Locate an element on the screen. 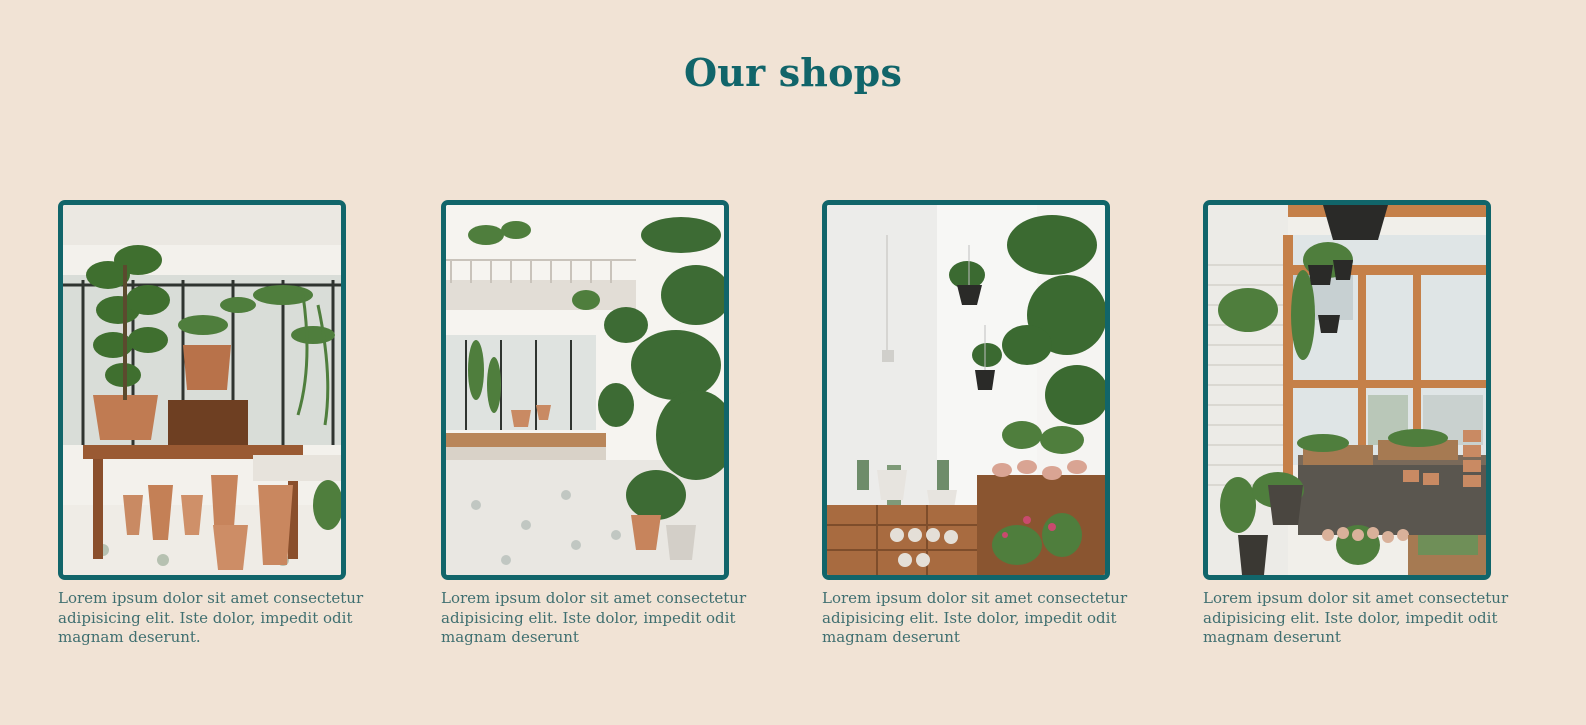 This screenshot has width=1586, height=725. section-title: Our shops is located at coordinates (793, 72).